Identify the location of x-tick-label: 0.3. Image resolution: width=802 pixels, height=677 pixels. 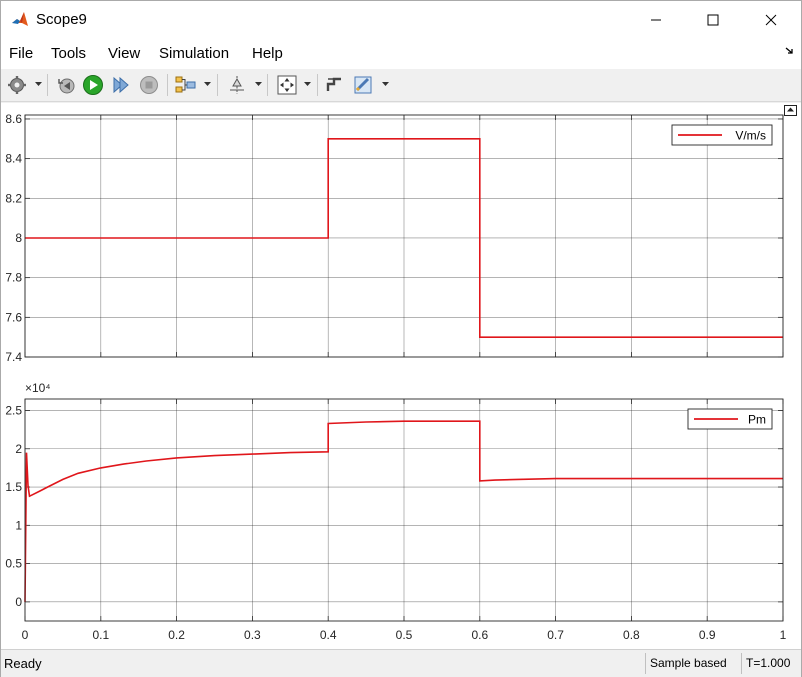
(252, 635).